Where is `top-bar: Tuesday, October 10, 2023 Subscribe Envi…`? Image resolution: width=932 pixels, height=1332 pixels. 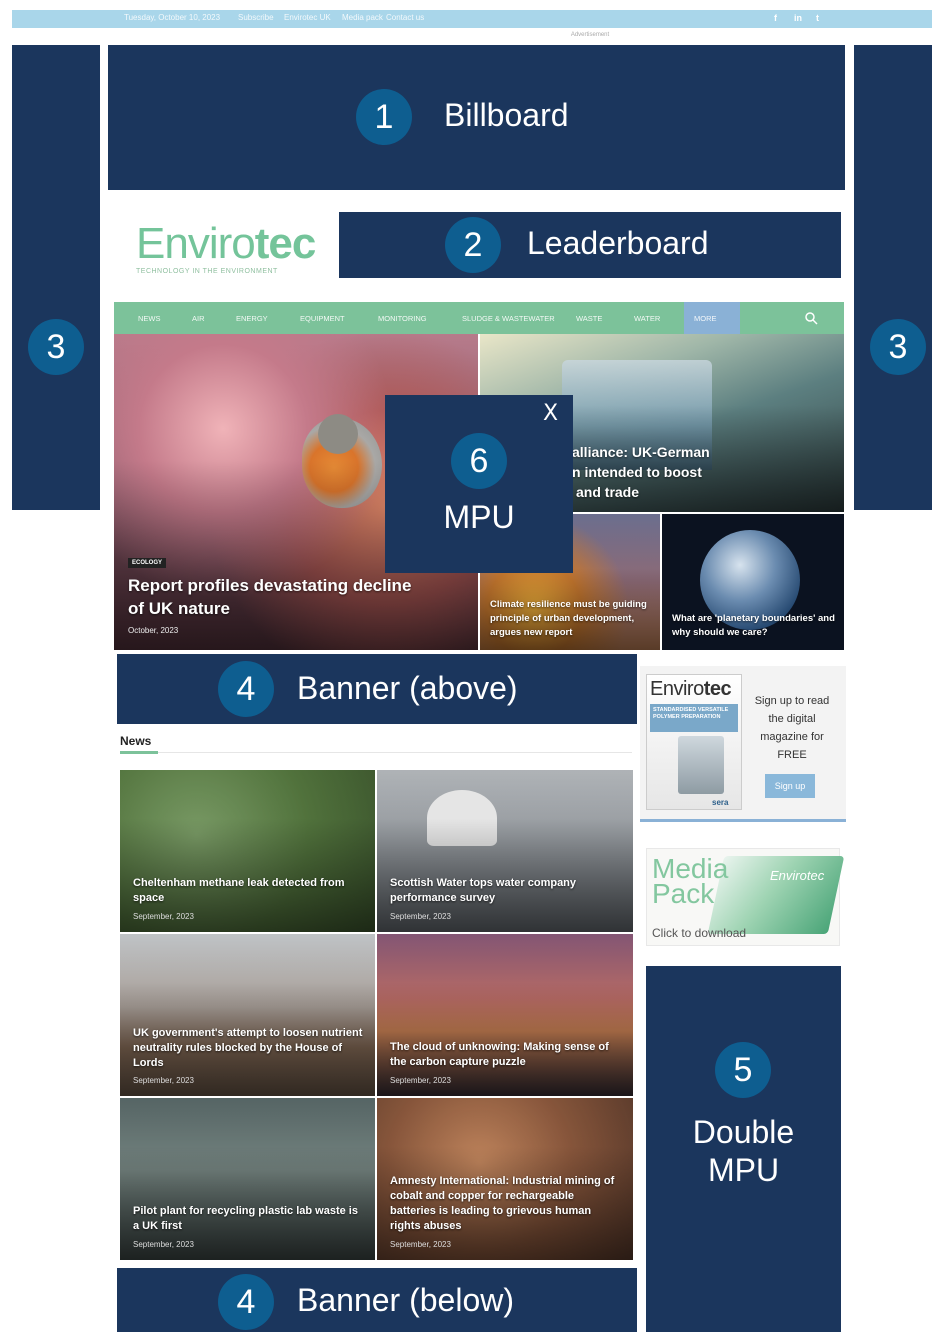
top-bar: Tuesday, October 10, 2023 Subscribe Envi… is located at coordinates (472, 19).